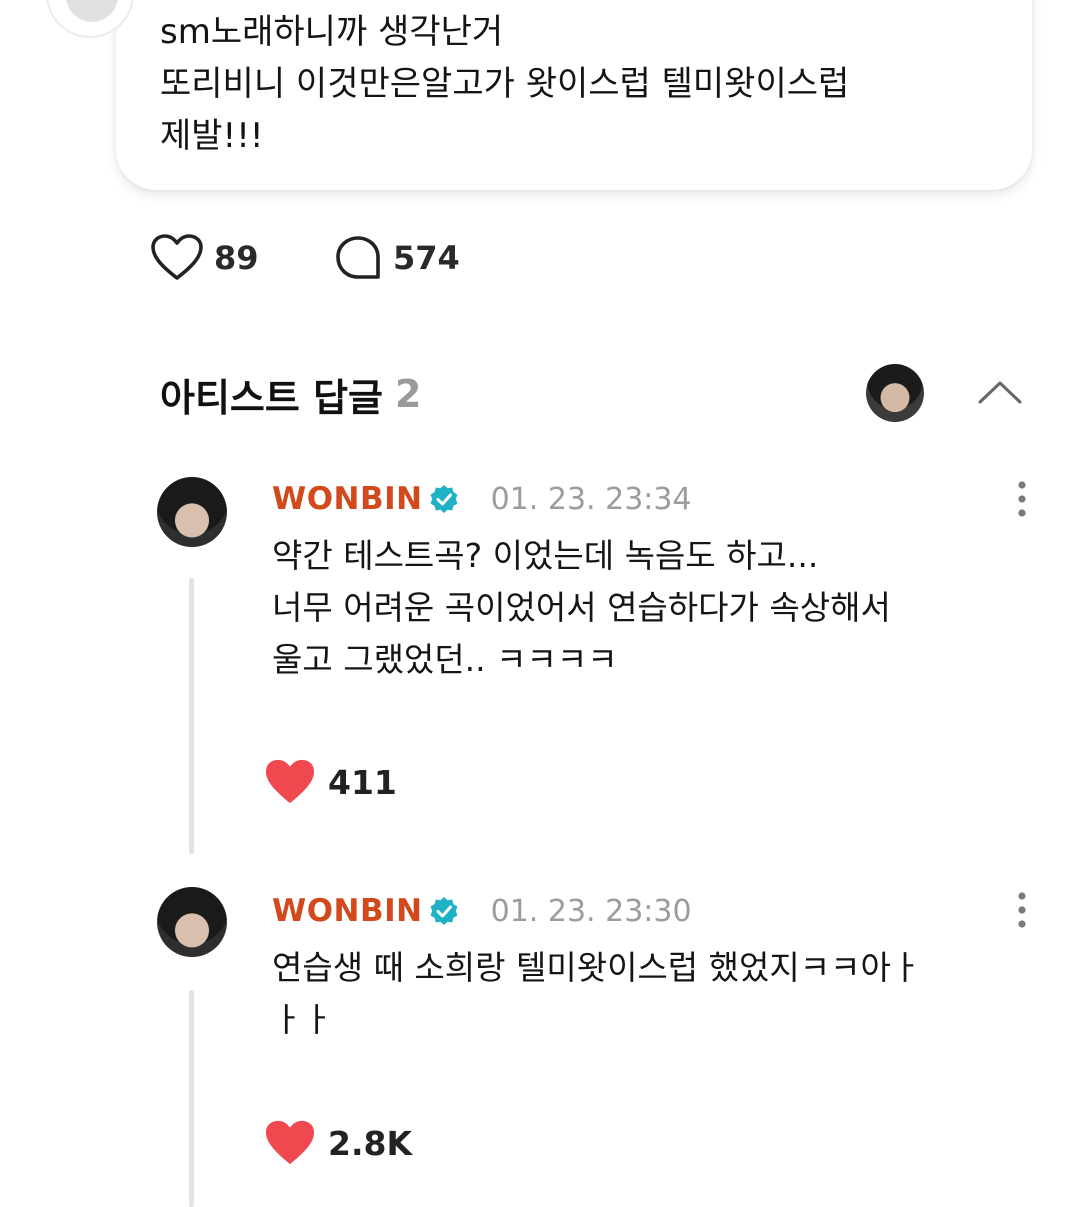 Image resolution: width=1080 pixels, height=1207 pixels. I want to click on post-text-line: sm노래하니까 생각난거, so click(332, 32).